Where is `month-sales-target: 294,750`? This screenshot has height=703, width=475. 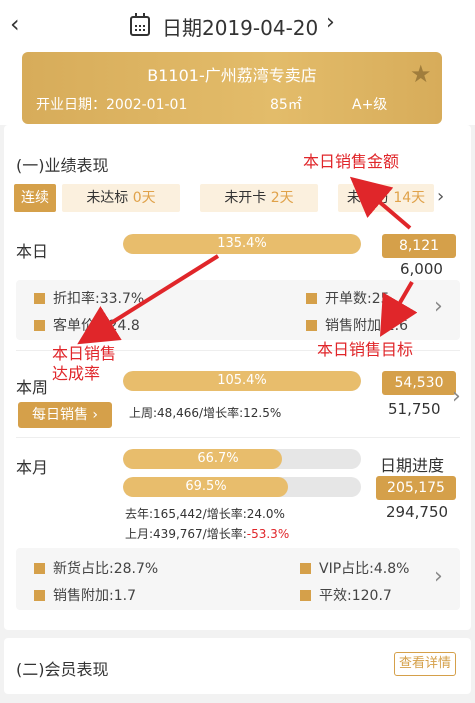 month-sales-target: 294,750 is located at coordinates (417, 512).